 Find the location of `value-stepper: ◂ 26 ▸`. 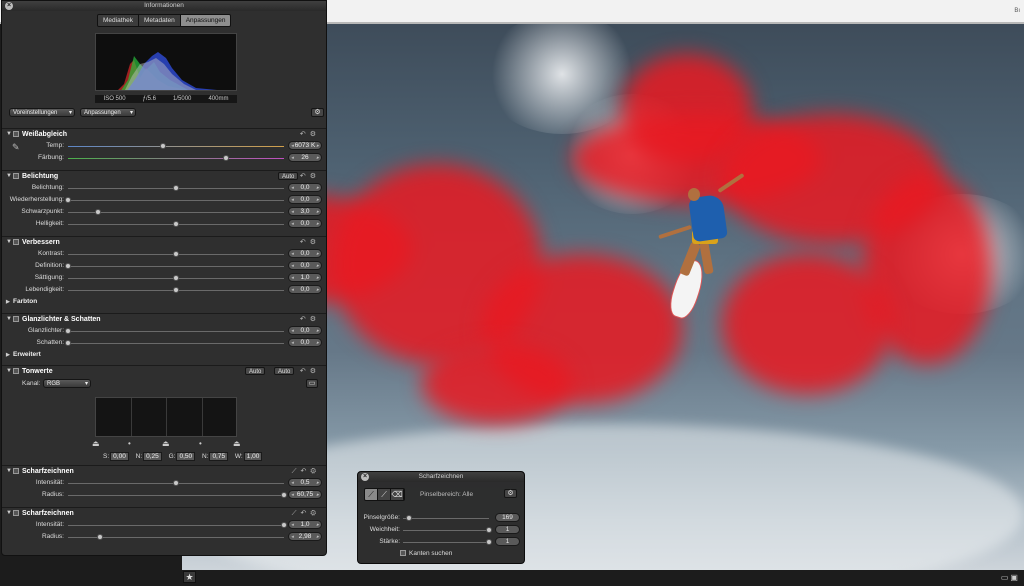

value-stepper: ◂ 26 ▸ is located at coordinates (305, 157).